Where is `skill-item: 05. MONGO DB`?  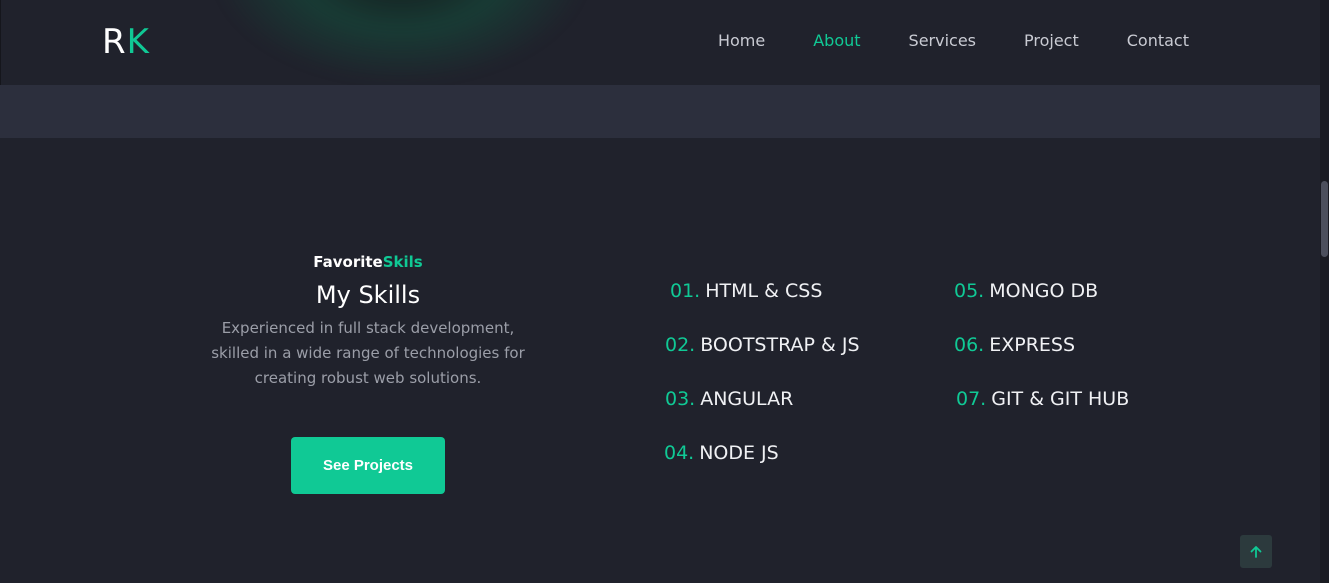
skill-item: 05. MONGO DB is located at coordinates (1026, 291).